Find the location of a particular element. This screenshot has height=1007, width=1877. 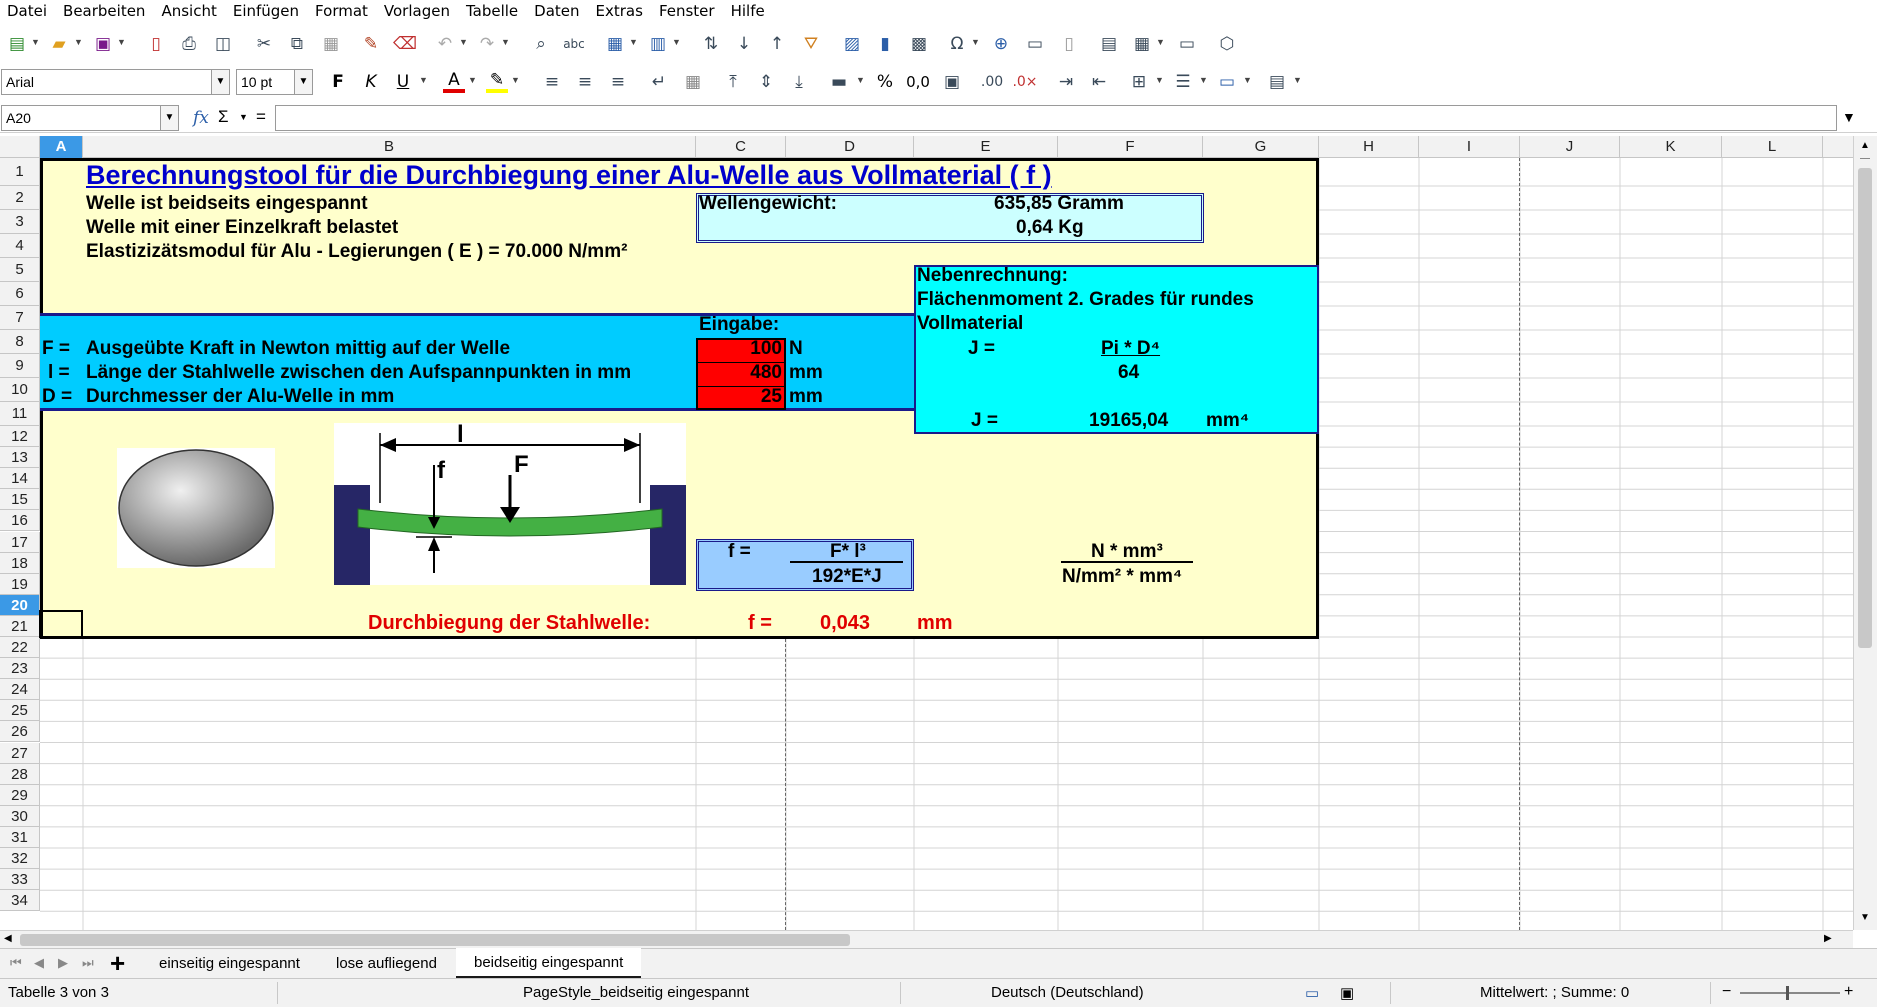

align-top-icon: ⤒ is located at coordinates (733, 82).